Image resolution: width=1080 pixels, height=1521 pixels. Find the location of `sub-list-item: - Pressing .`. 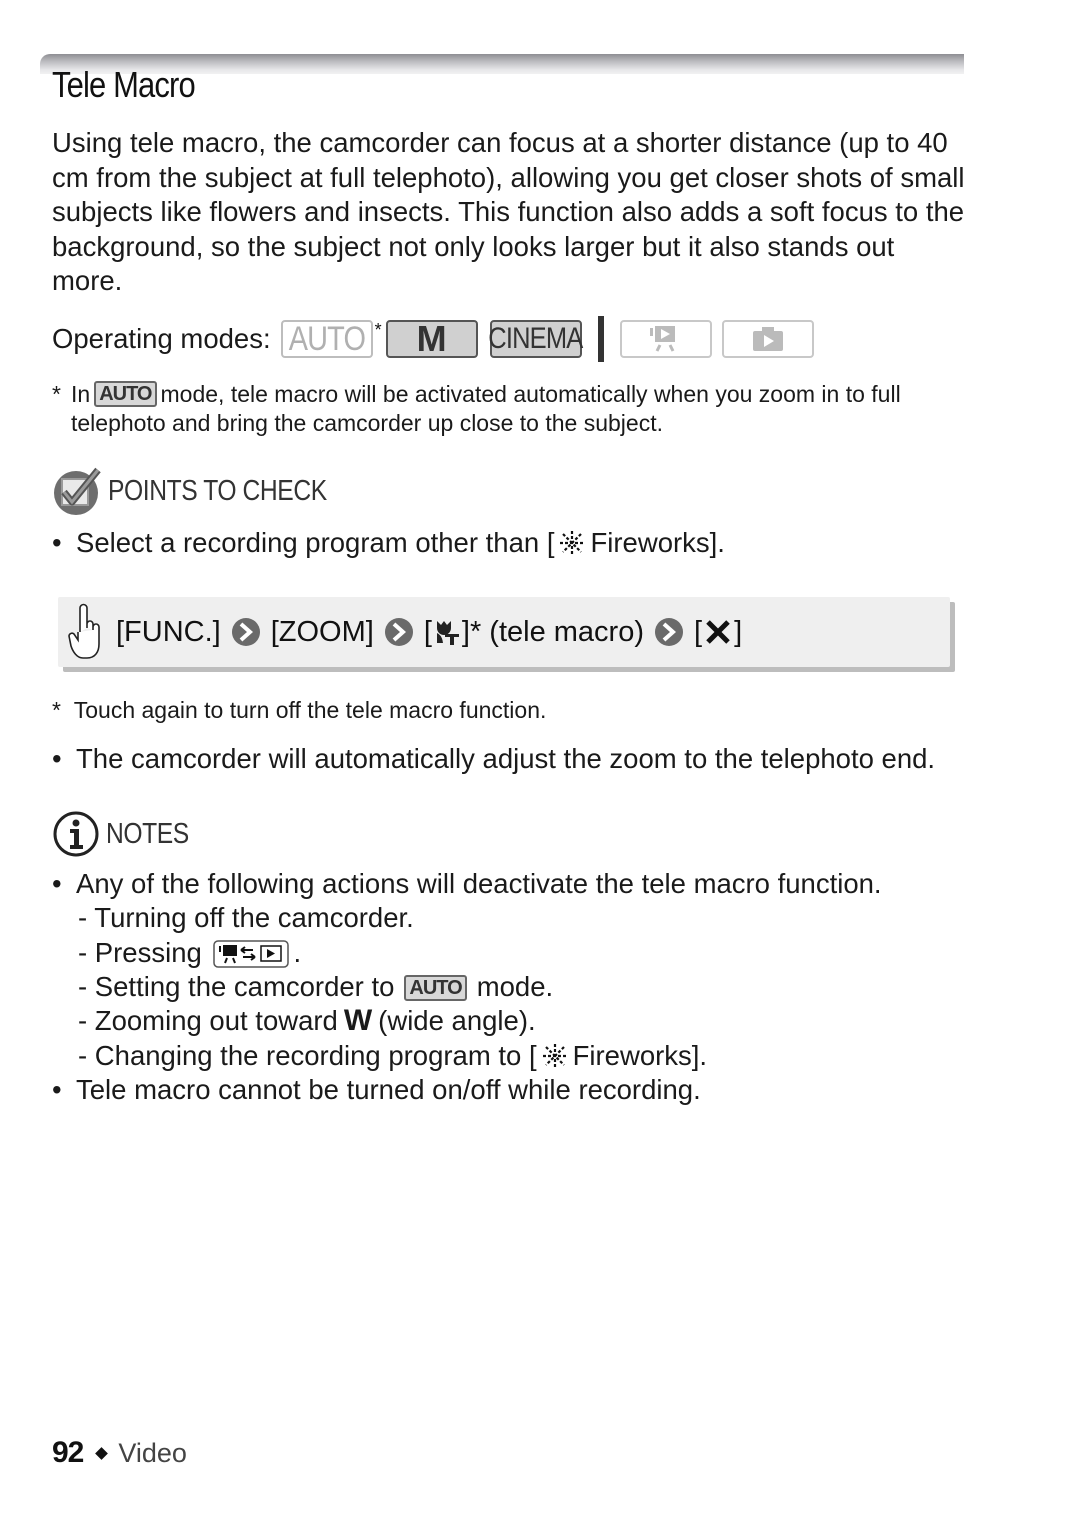

sub-list-item: - Pressing . is located at coordinates (190, 952).